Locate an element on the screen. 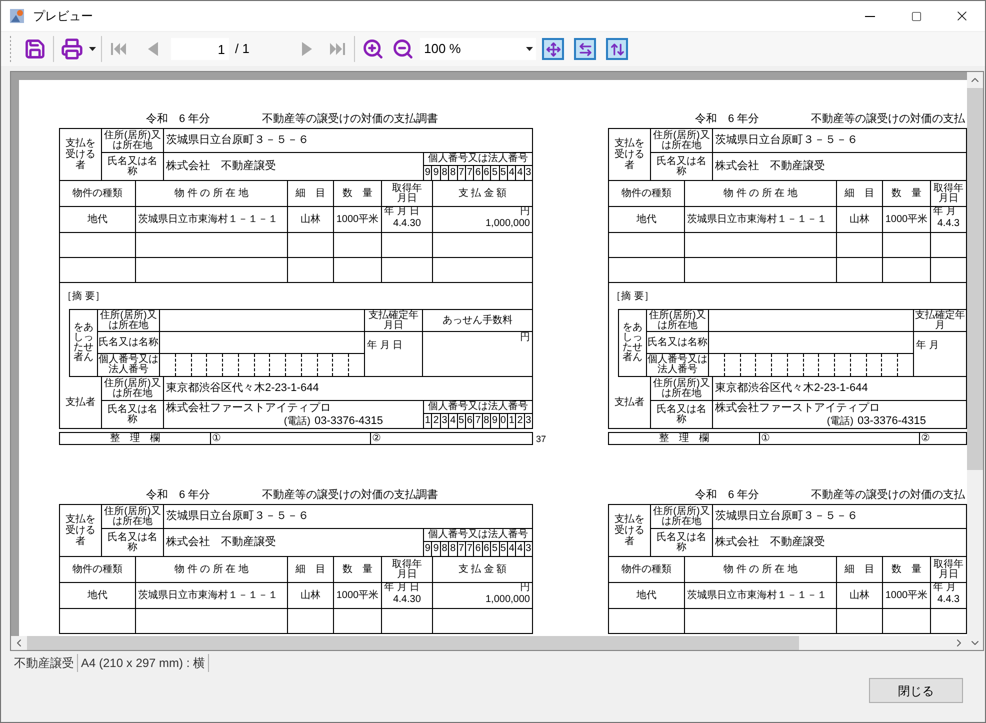 This screenshot has height=723, width=986. column-header: 数 量 is located at coordinates (907, 569).